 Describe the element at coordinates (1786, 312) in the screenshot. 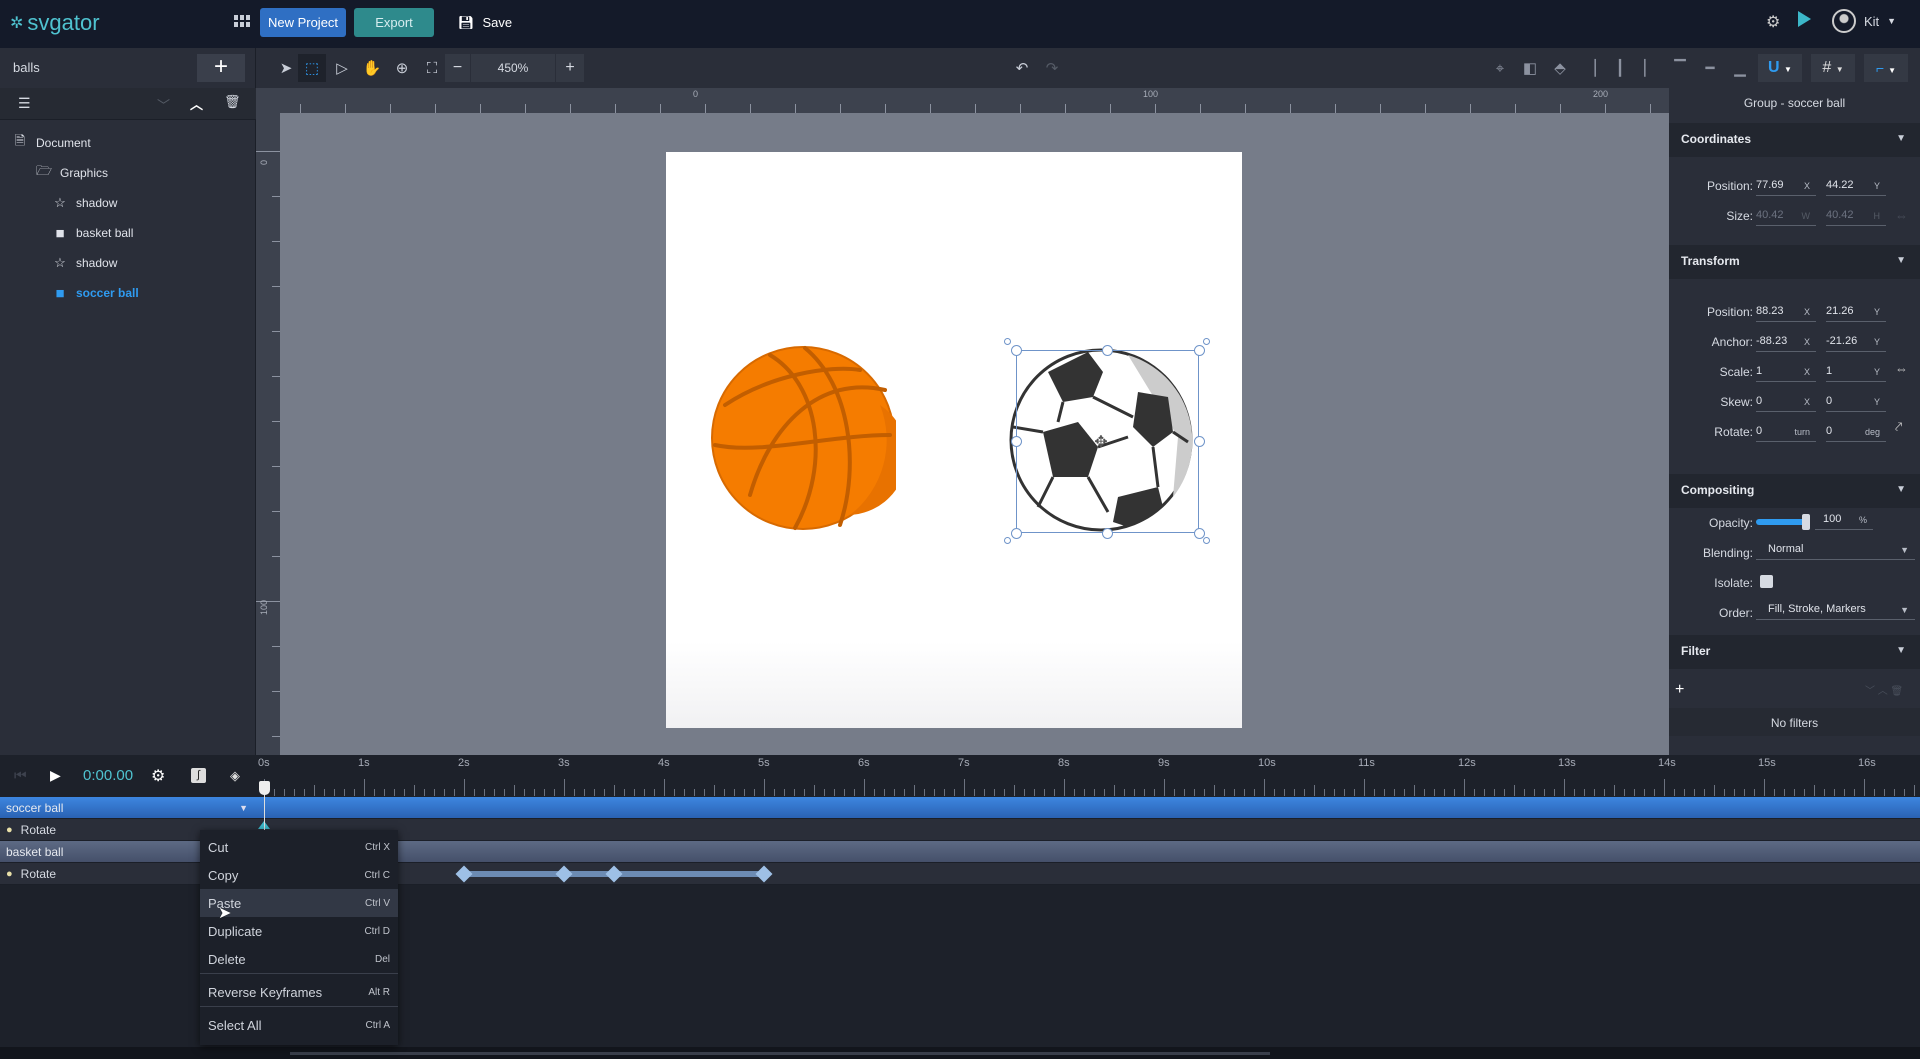

I see `transform-pos-x: 88.23 X` at that location.